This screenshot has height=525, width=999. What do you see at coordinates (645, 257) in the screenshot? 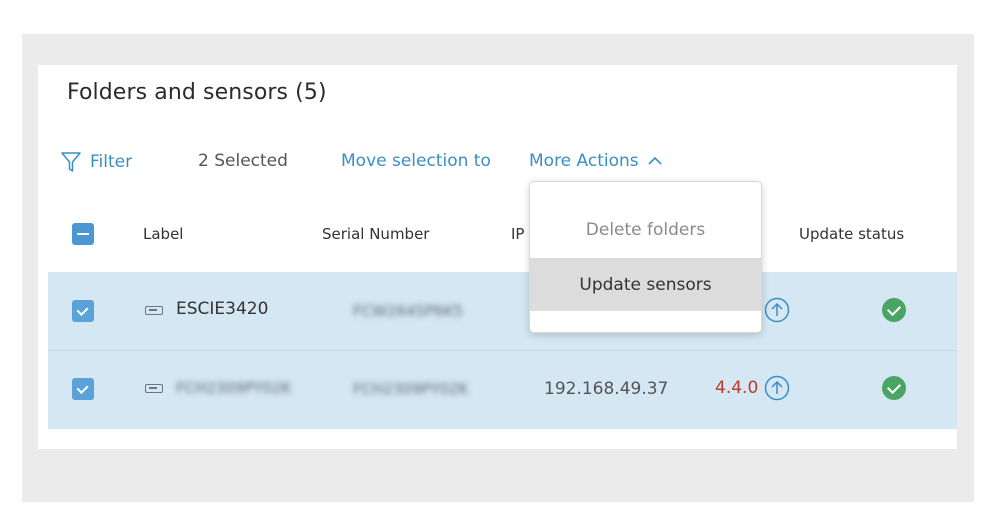
I see `more-actions-menu: Delete folders Update sensors` at bounding box center [645, 257].